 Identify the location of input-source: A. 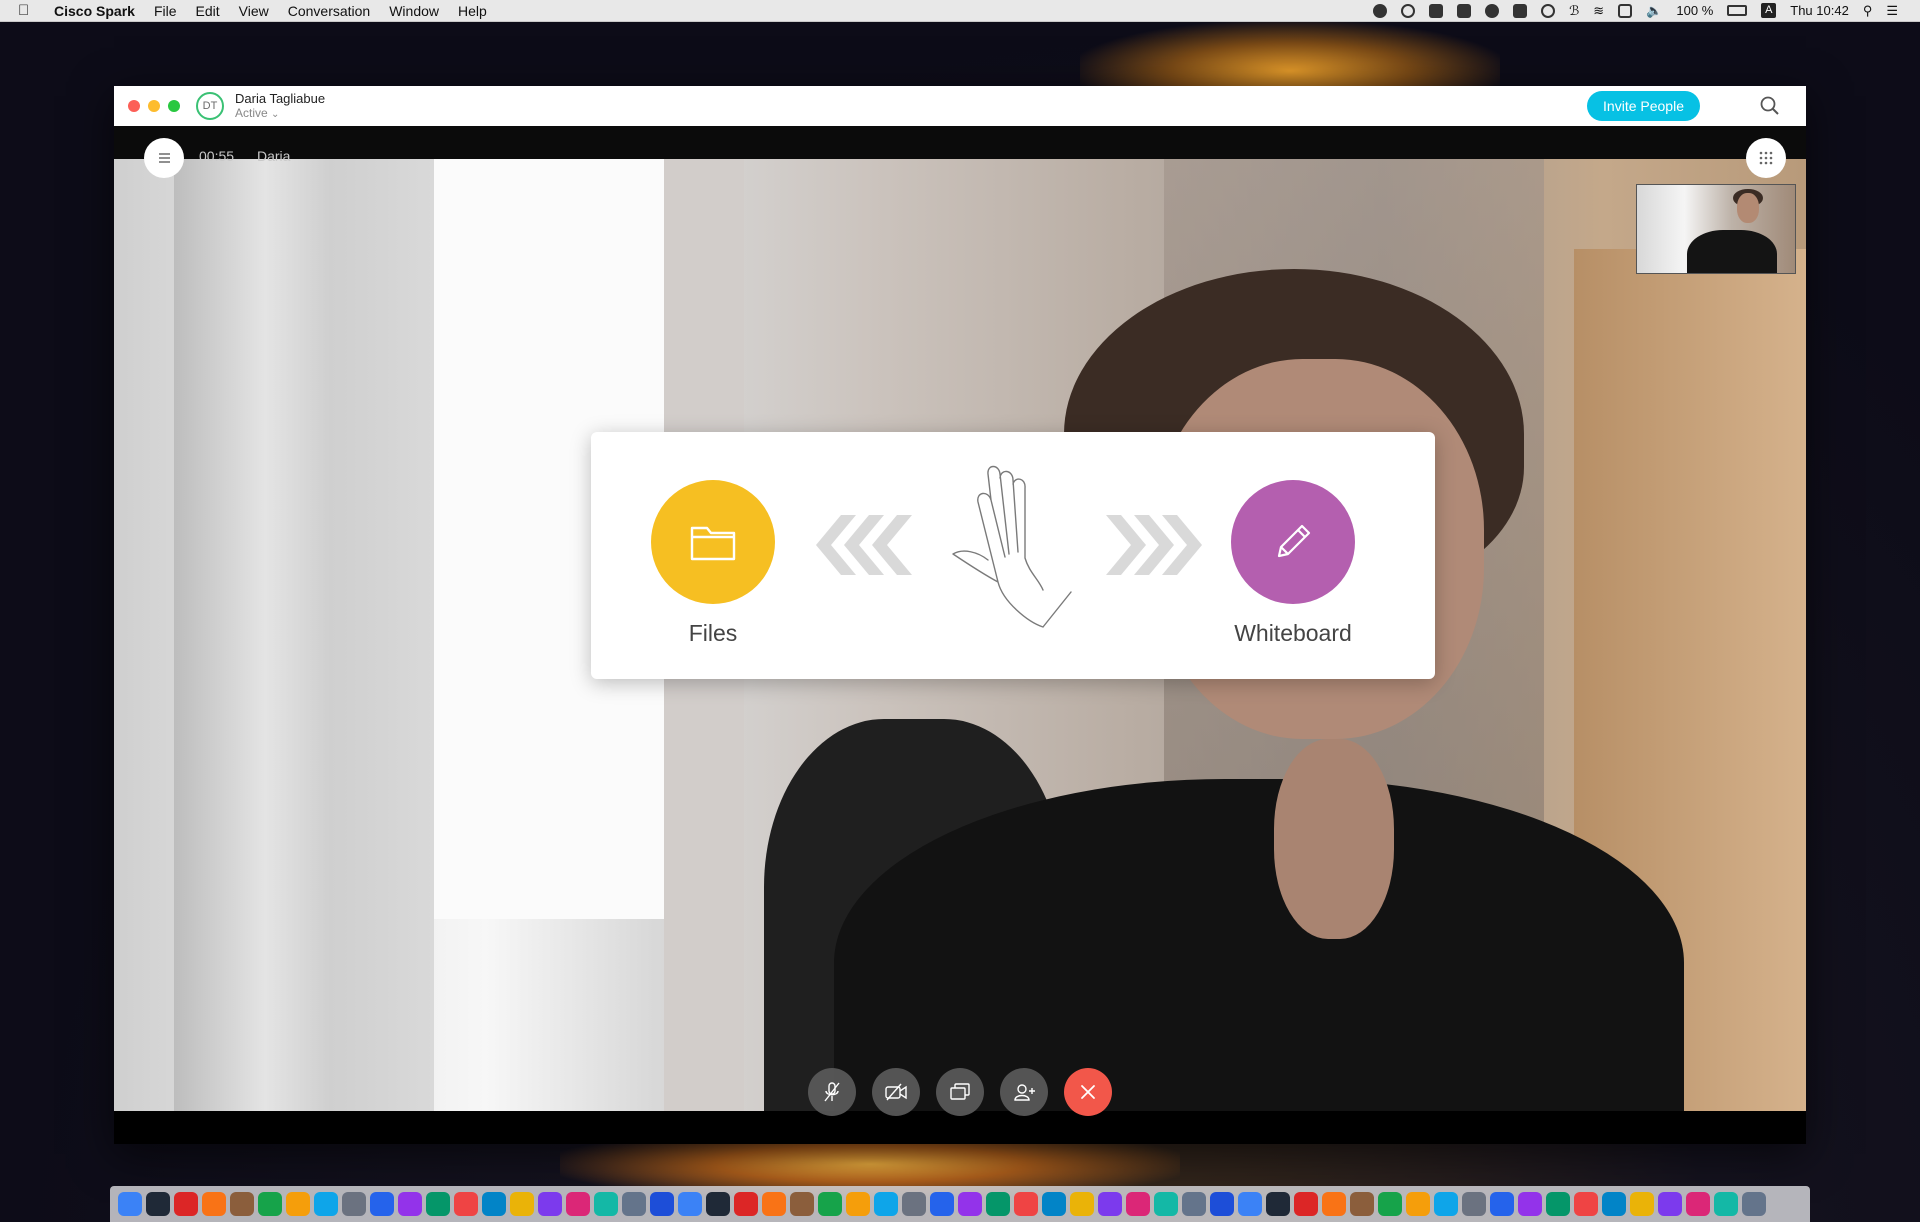
(1769, 10).